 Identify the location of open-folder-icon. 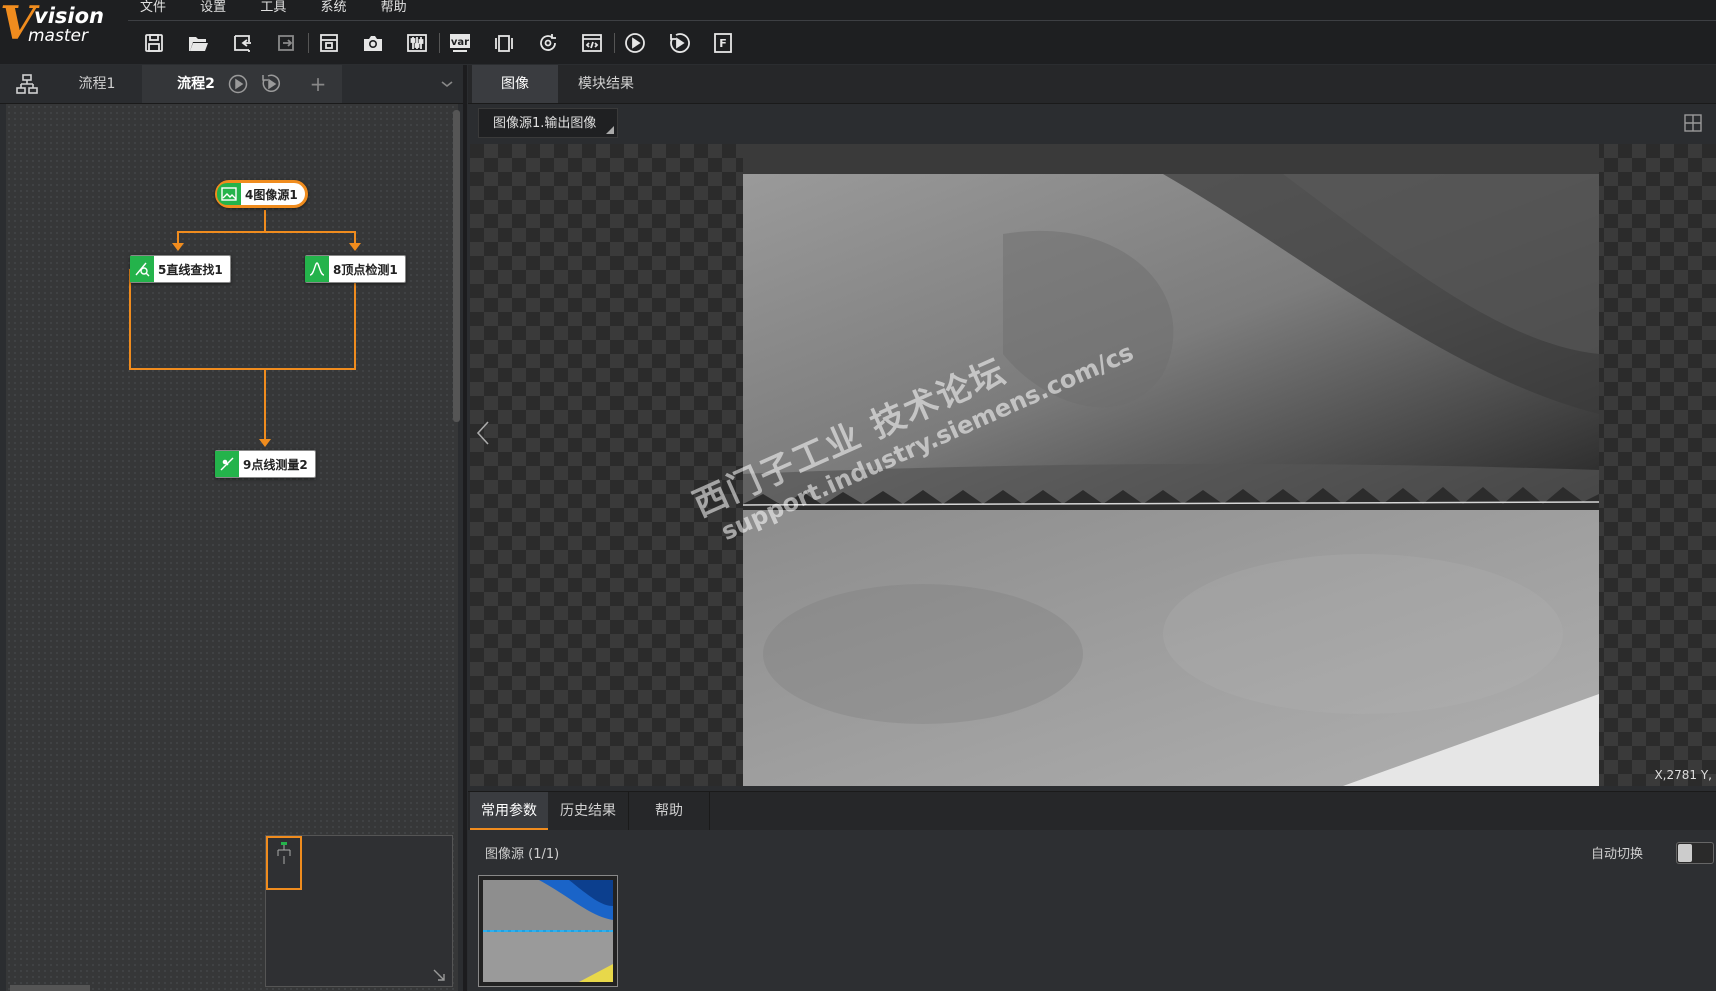
(198, 43).